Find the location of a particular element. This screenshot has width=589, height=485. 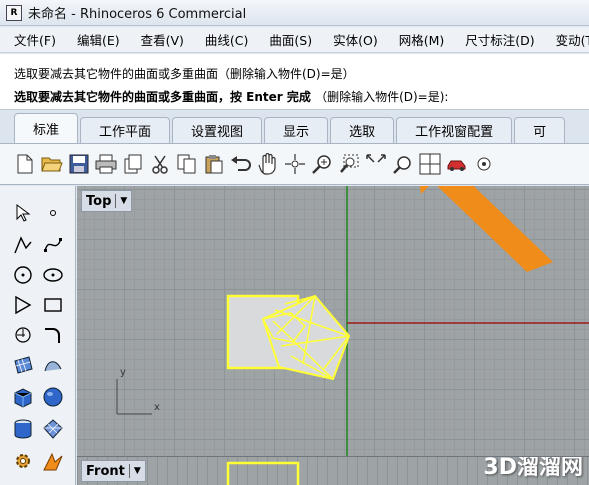

pan-hand-icon is located at coordinates (268, 164).